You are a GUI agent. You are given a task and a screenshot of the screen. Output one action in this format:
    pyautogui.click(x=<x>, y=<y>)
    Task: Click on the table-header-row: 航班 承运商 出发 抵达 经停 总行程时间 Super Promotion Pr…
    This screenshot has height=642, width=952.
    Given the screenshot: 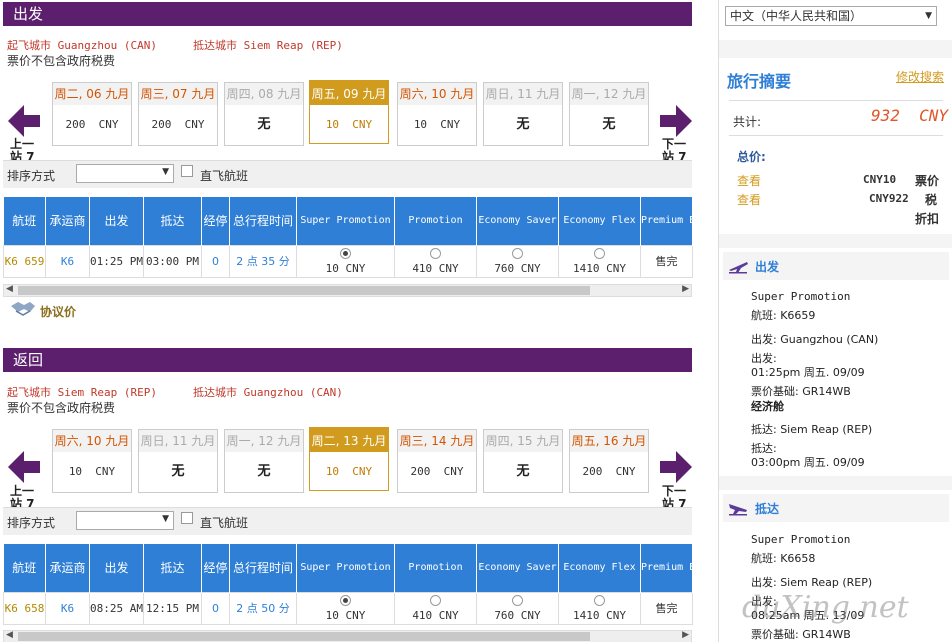 What is the action you would take?
    pyautogui.click(x=348, y=221)
    